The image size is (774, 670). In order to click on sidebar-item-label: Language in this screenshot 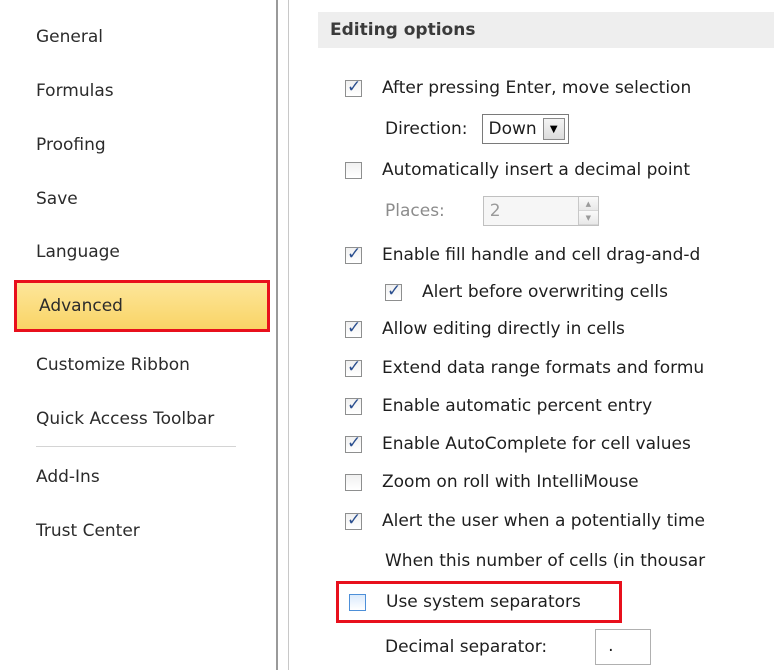, I will do `click(78, 252)`.